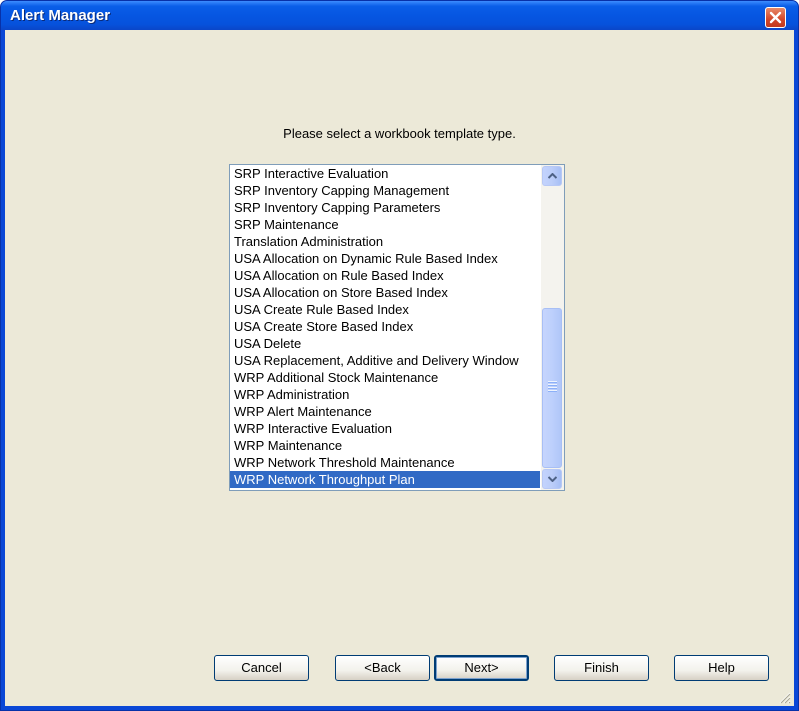 Image resolution: width=799 pixels, height=711 pixels. What do you see at coordinates (385, 309) in the screenshot?
I see `list-item: USA Create Rule Based Index` at bounding box center [385, 309].